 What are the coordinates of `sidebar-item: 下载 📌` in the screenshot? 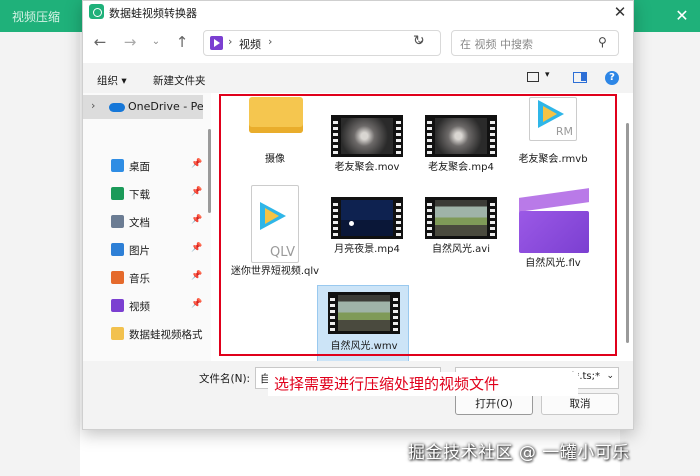 It's located at (145, 194).